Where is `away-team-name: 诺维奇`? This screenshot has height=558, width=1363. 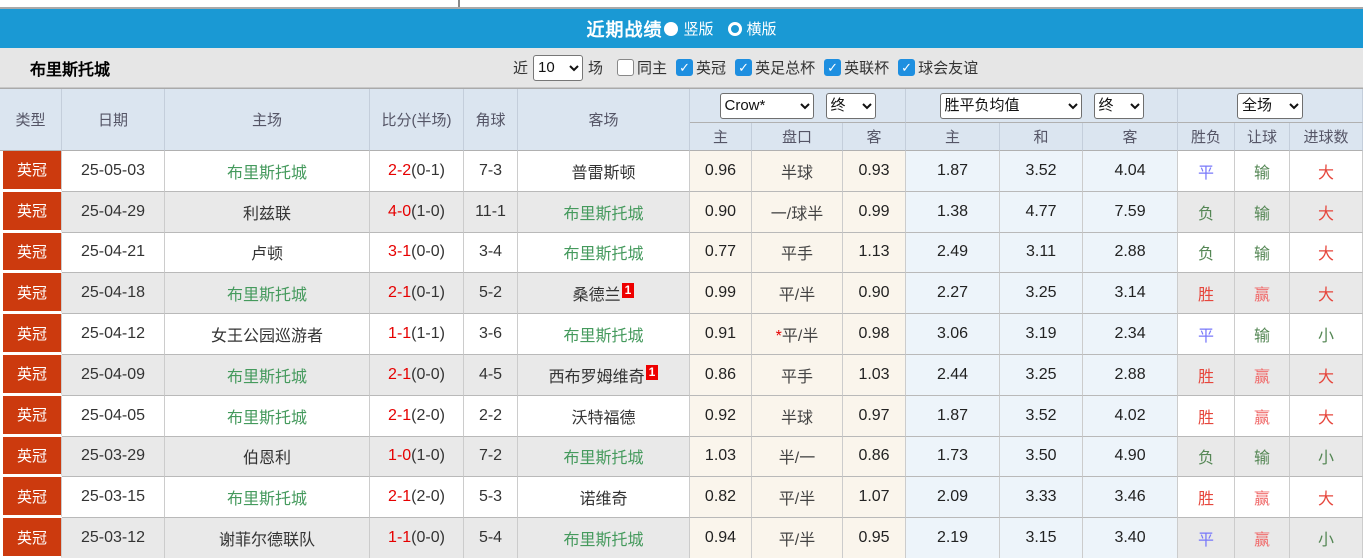
away-team-name: 诺维奇 is located at coordinates (603, 499).